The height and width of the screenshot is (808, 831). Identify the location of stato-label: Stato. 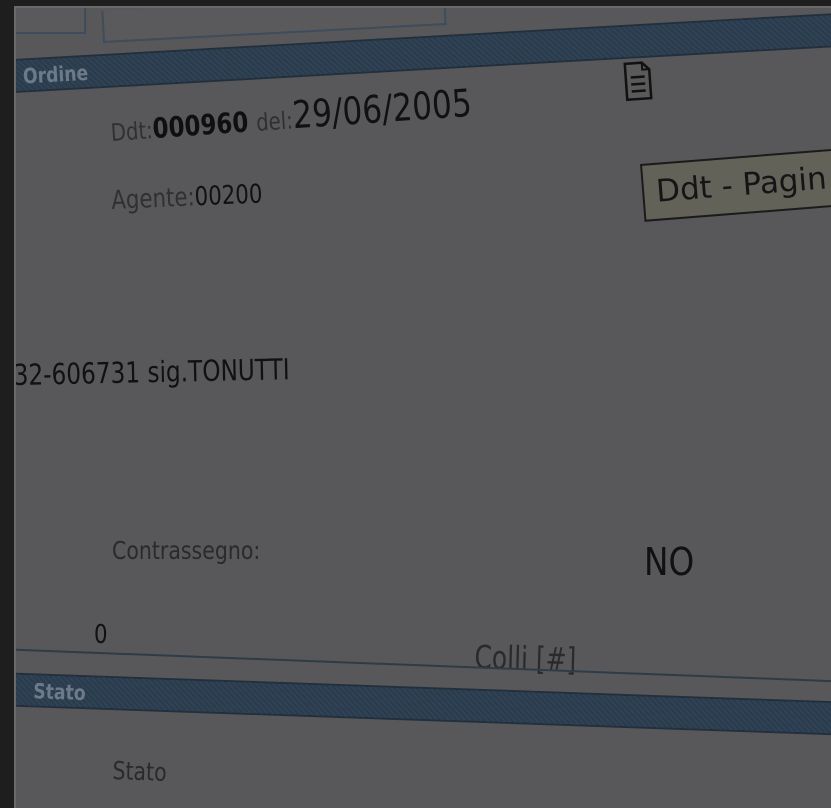
(140, 771).